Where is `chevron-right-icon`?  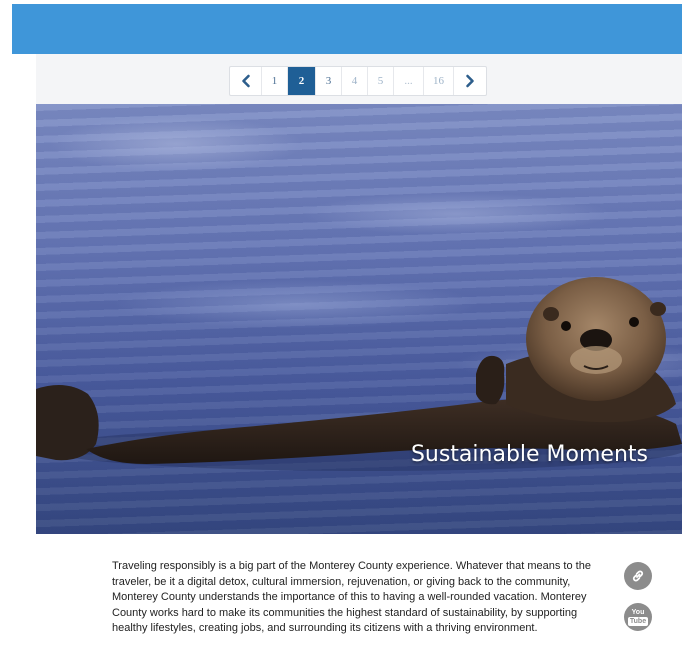
chevron-right-icon is located at coordinates (470, 81).